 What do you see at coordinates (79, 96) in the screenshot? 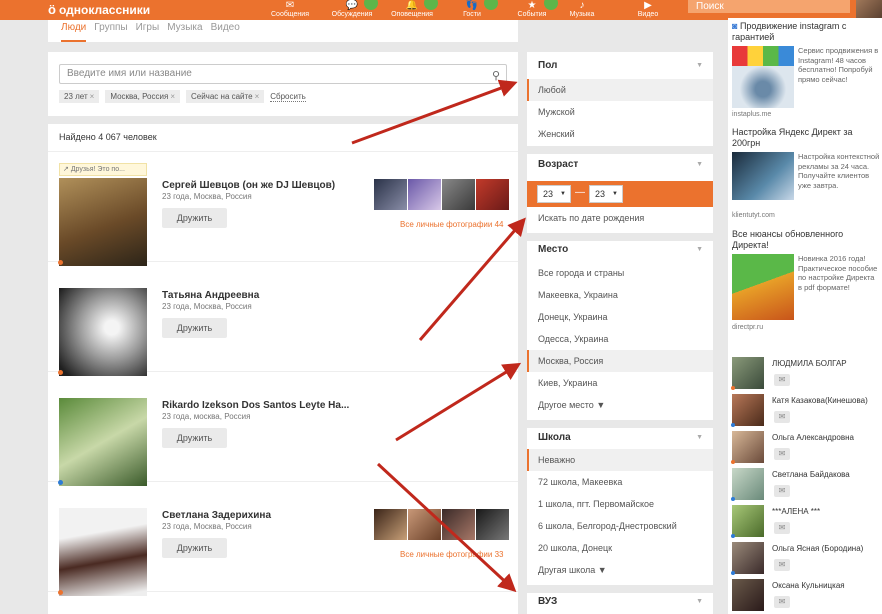
I see `chip-age: 23 лет ×` at bounding box center [79, 96].